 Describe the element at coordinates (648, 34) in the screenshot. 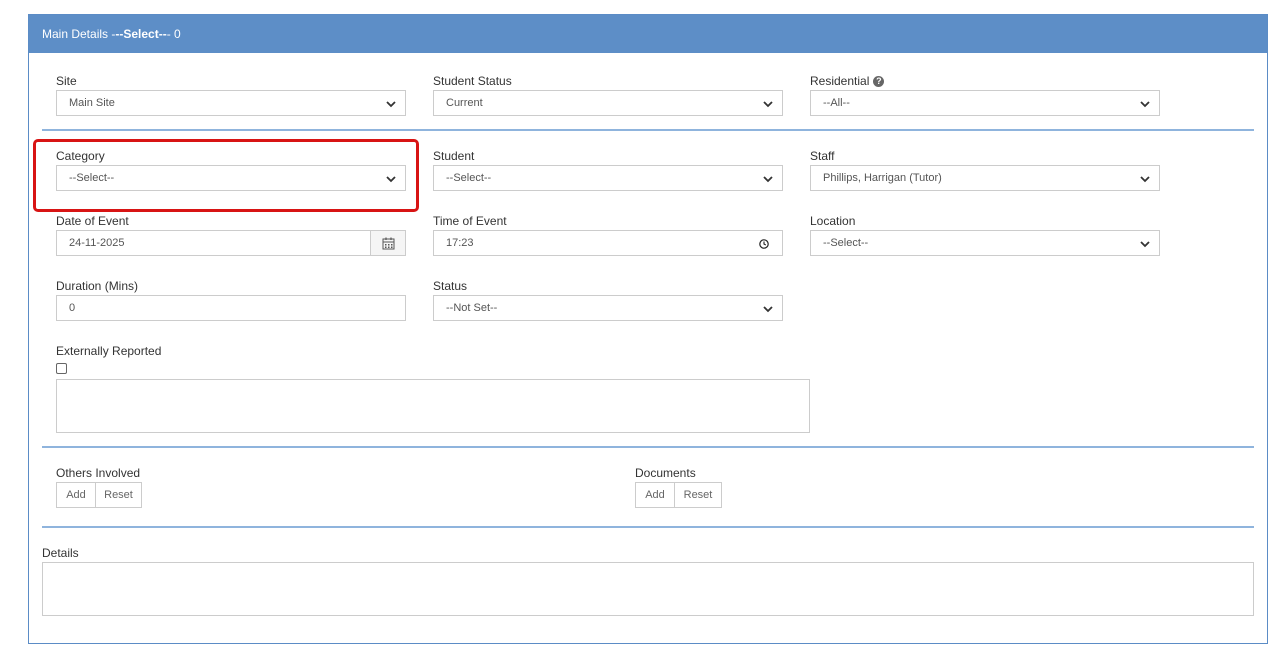

I see `panel-header: Main Details - --Select-- - 0` at that location.